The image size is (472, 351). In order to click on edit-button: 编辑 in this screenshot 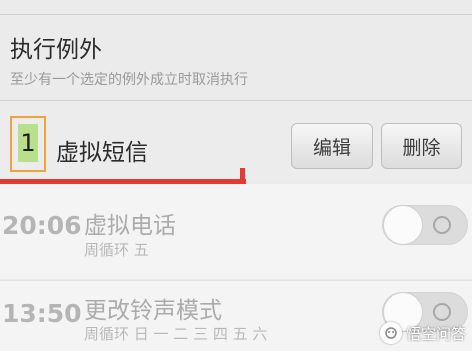, I will do `click(332, 146)`.